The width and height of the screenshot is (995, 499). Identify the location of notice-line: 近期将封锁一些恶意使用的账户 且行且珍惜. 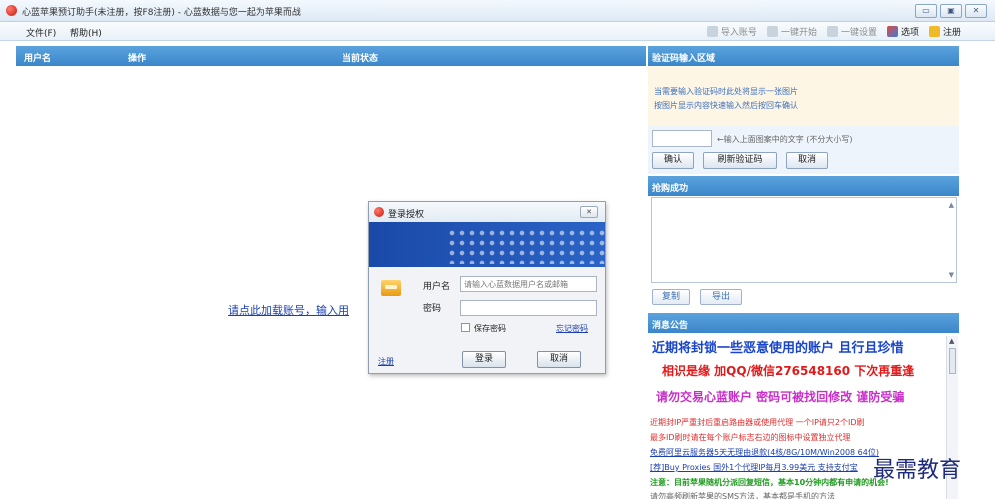
(778, 348).